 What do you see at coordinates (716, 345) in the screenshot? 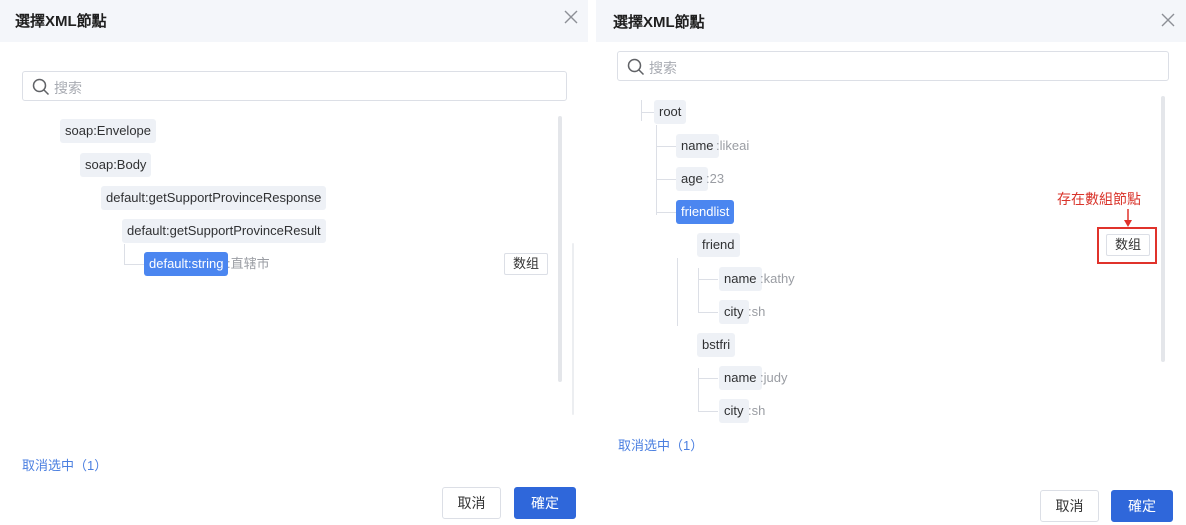
I see `tree-node-bstfri: bstfri` at bounding box center [716, 345].